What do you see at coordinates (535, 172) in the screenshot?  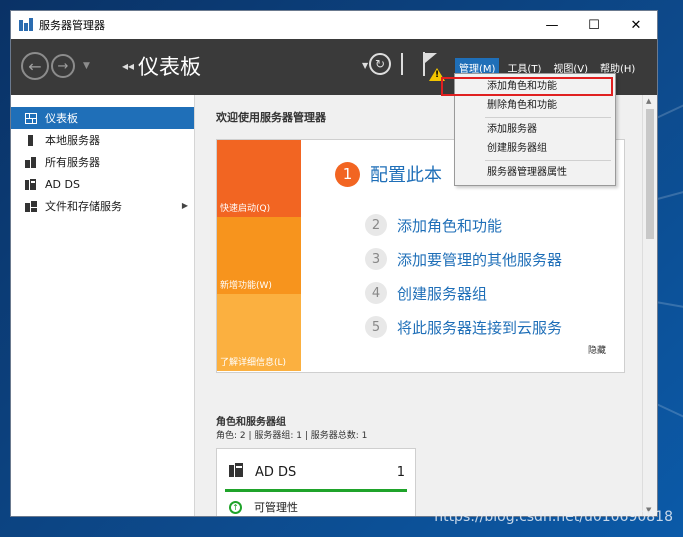 I see `menu-item-properties: 服务器管理器属性` at bounding box center [535, 172].